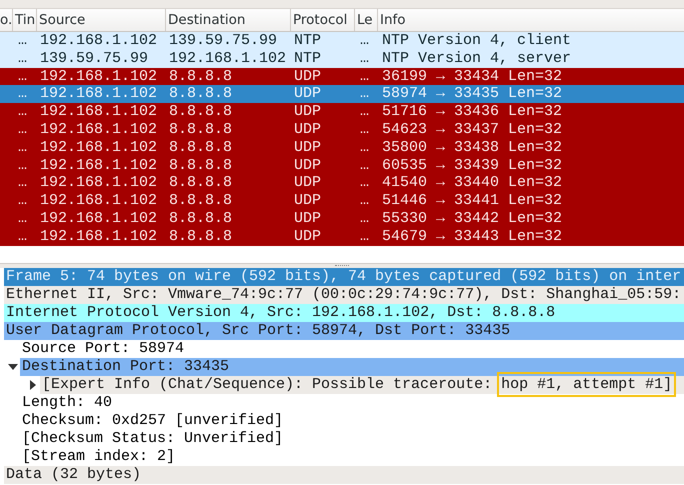 The width and height of the screenshot is (684, 485). Describe the element at coordinates (344, 475) in the screenshot. I see `tree-item: Data (32 bytes)` at that location.